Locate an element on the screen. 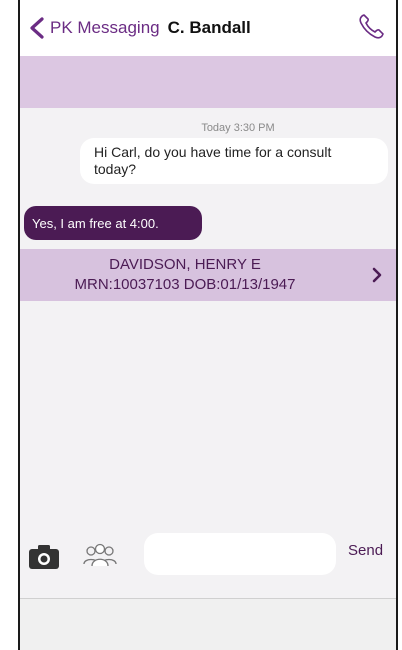 Image resolution: width=402 pixels, height=650 pixels. outgoing-message-bubble: Yes, I am free at 4:00. is located at coordinates (113, 223).